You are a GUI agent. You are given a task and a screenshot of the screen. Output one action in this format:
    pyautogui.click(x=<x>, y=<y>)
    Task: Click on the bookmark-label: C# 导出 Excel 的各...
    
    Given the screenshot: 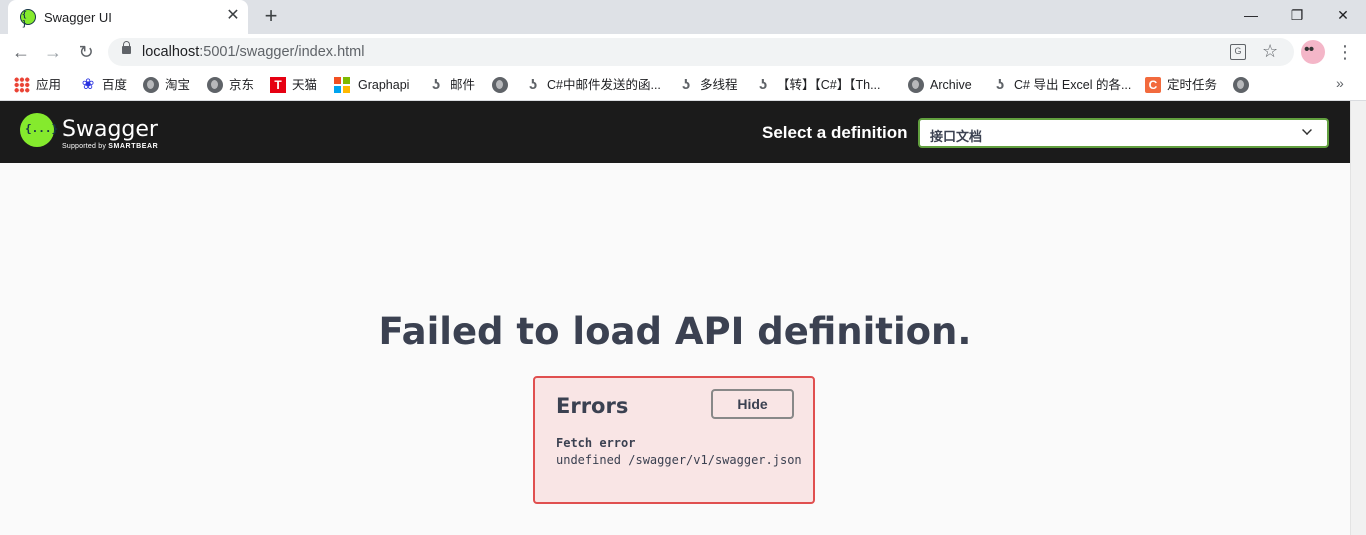 What is the action you would take?
    pyautogui.click(x=1073, y=85)
    